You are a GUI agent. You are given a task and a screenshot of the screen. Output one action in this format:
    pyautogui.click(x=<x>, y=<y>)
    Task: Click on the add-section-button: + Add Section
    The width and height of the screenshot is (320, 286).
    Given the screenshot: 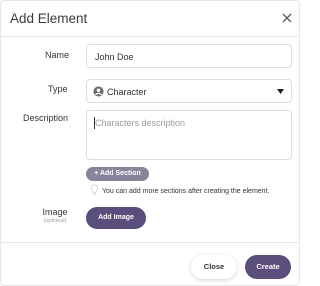 What is the action you would take?
    pyautogui.click(x=117, y=174)
    